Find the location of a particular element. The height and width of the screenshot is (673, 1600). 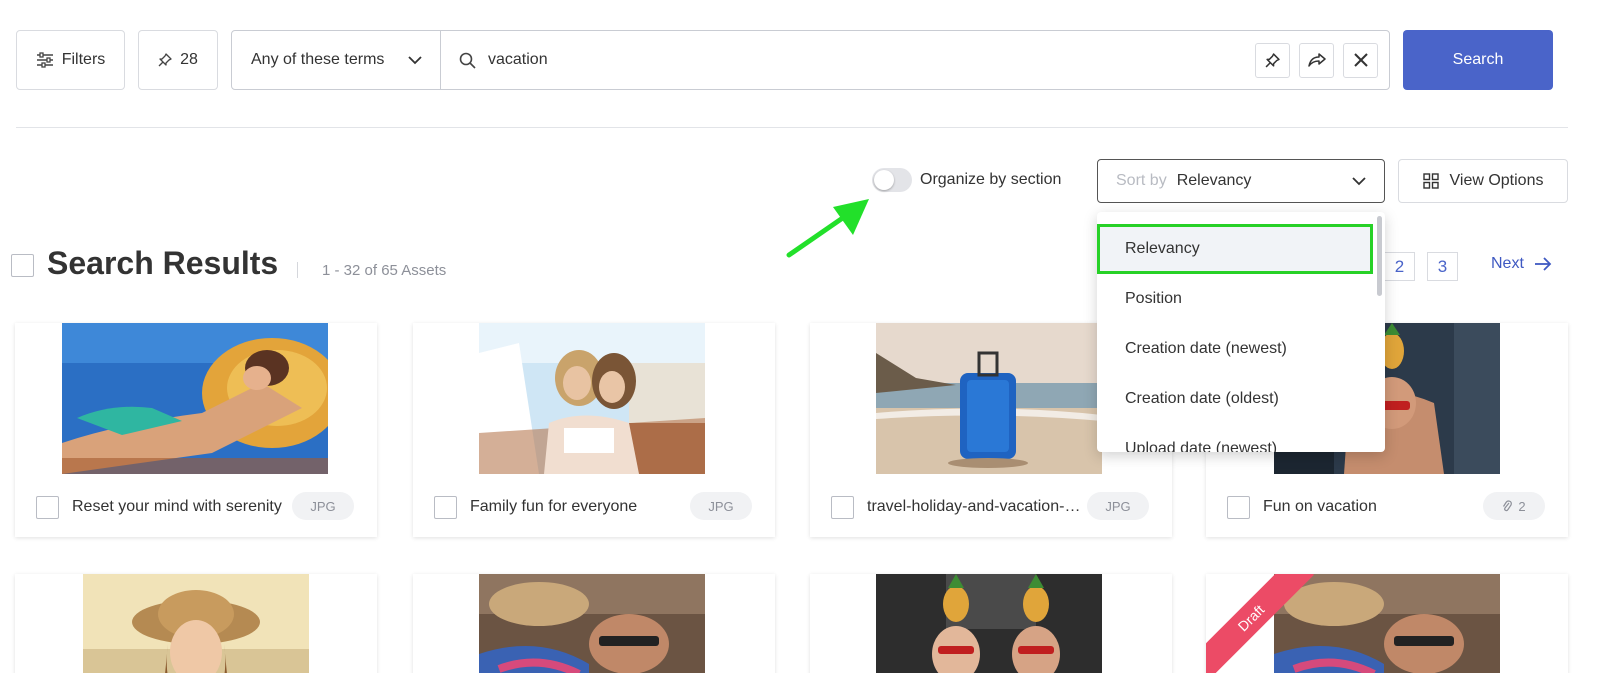

filters-label: Filters is located at coordinates (83, 59).